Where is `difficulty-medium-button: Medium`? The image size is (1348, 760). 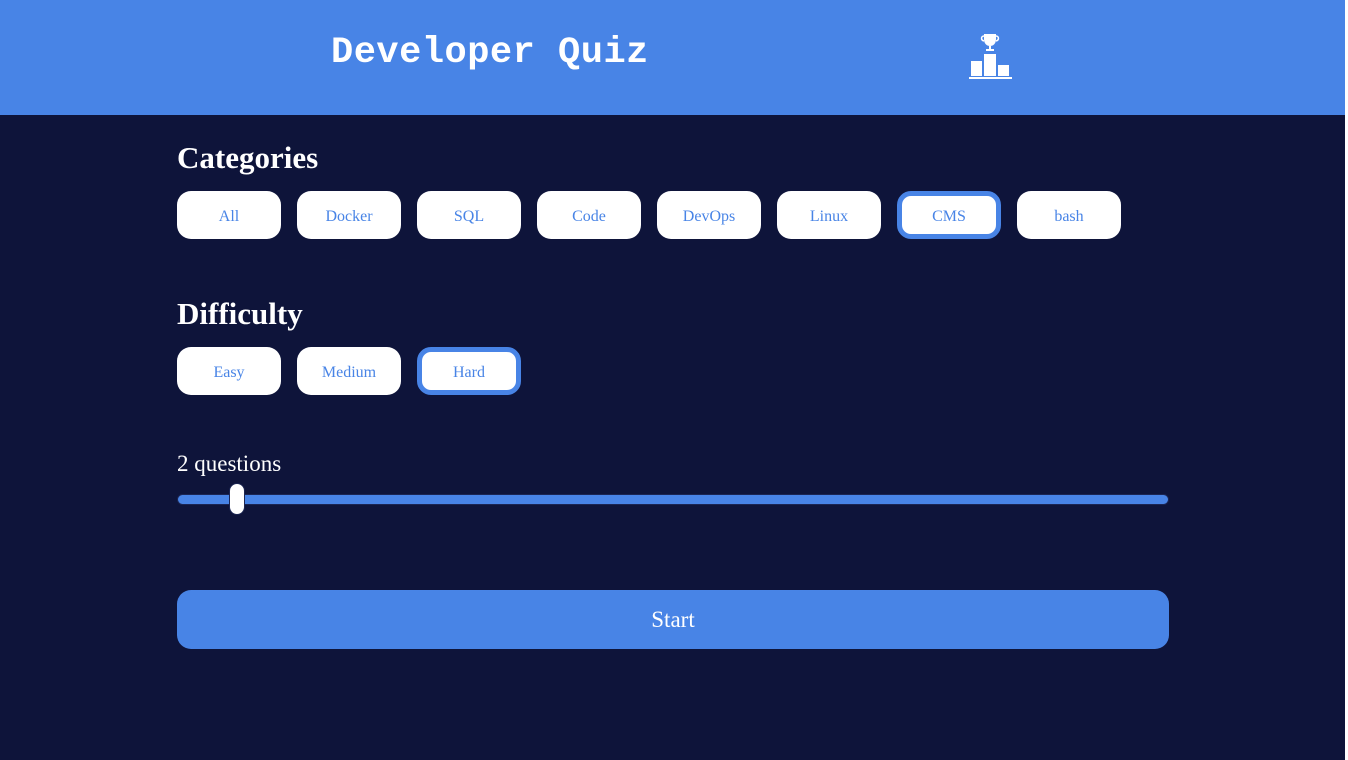
difficulty-medium-button: Medium is located at coordinates (349, 371).